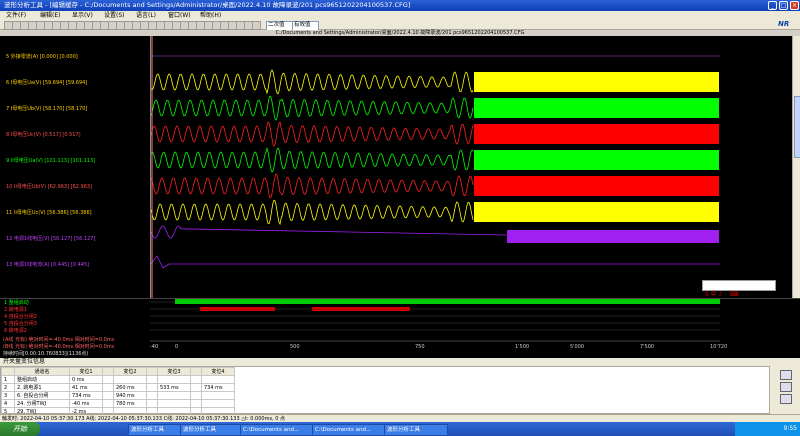 This screenshot has height=436, width=800. Describe the element at coordinates (179, 15) in the screenshot. I see `menu-window: 窗口(W)` at that location.